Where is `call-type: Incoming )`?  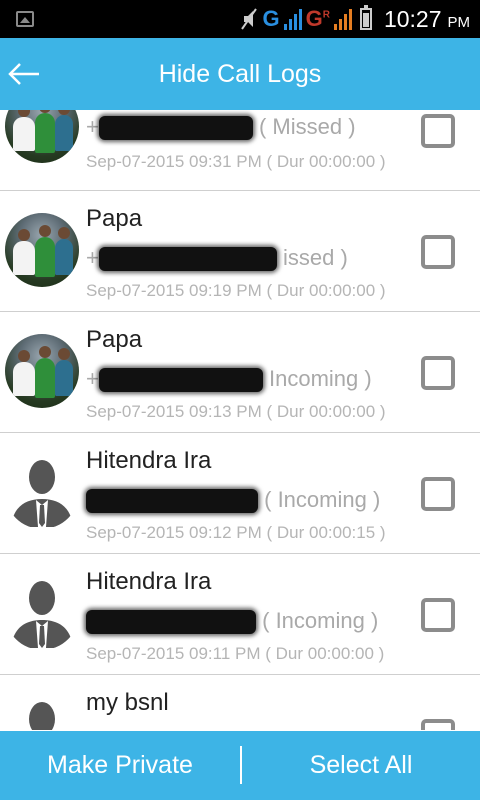
call-type: Incoming ) is located at coordinates (320, 378).